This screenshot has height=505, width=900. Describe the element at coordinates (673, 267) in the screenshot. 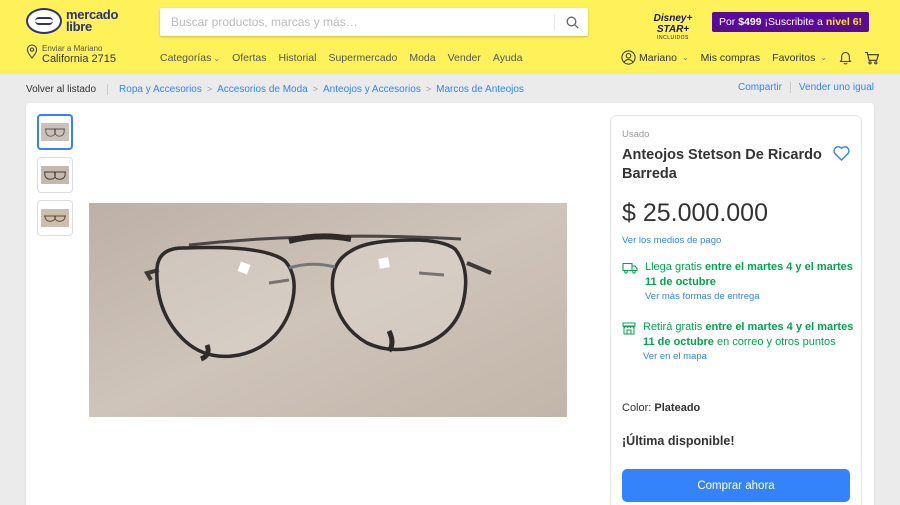

I see `shipping-prefix: Llega gratis` at that location.